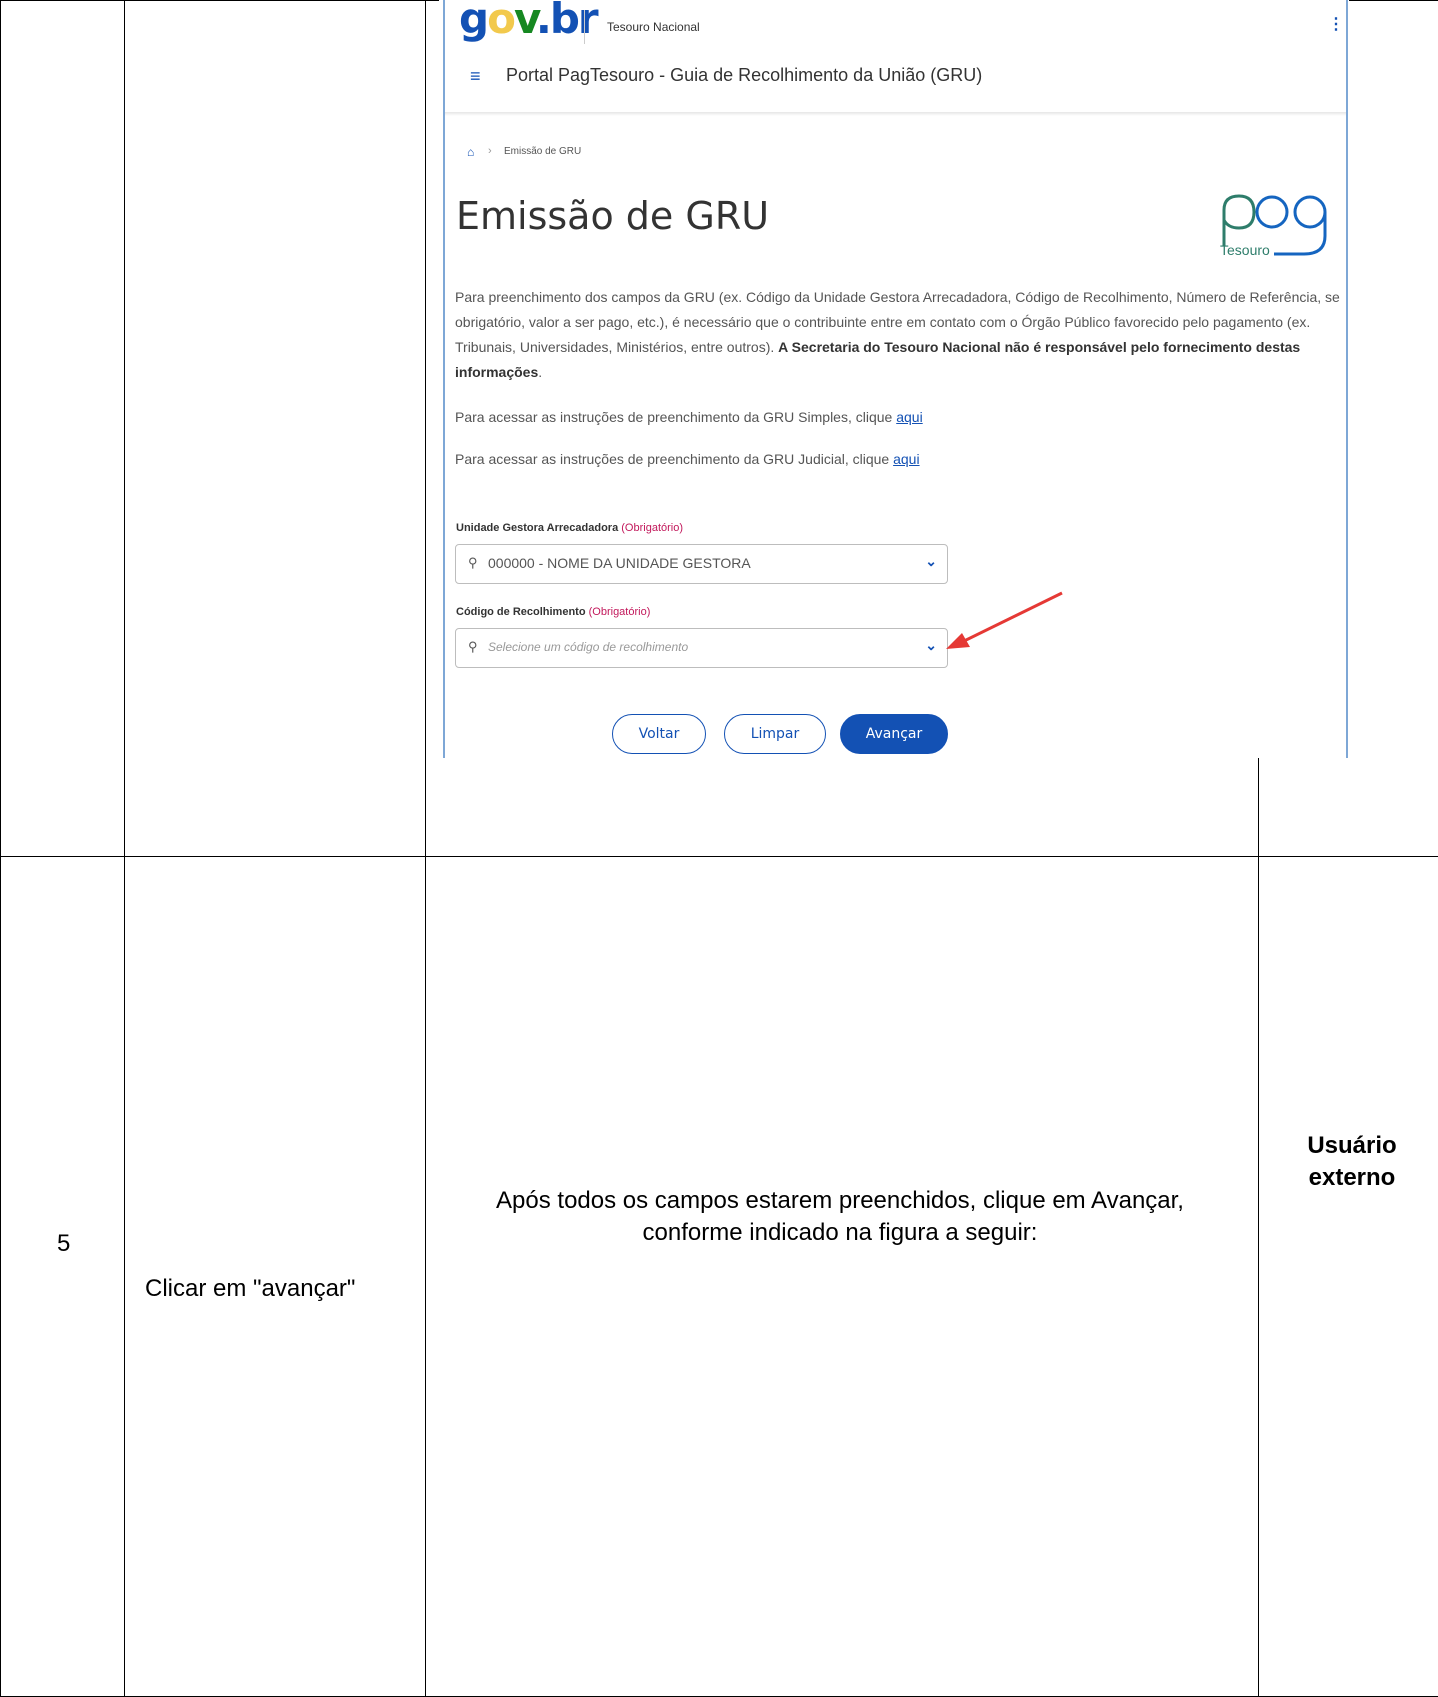  What do you see at coordinates (250, 1288) in the screenshot?
I see `step-action: Clicar em "avançar"` at bounding box center [250, 1288].